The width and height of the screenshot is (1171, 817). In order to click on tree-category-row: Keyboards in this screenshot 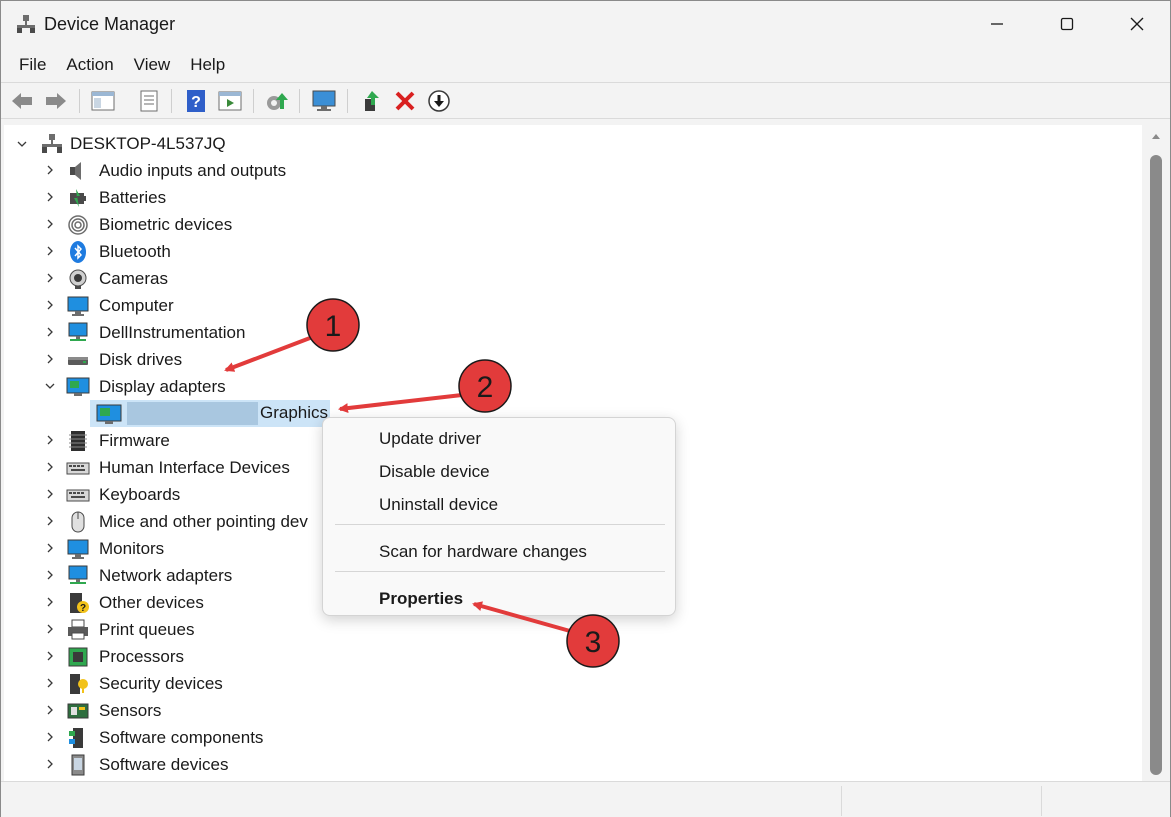, I will do `click(123, 494)`.